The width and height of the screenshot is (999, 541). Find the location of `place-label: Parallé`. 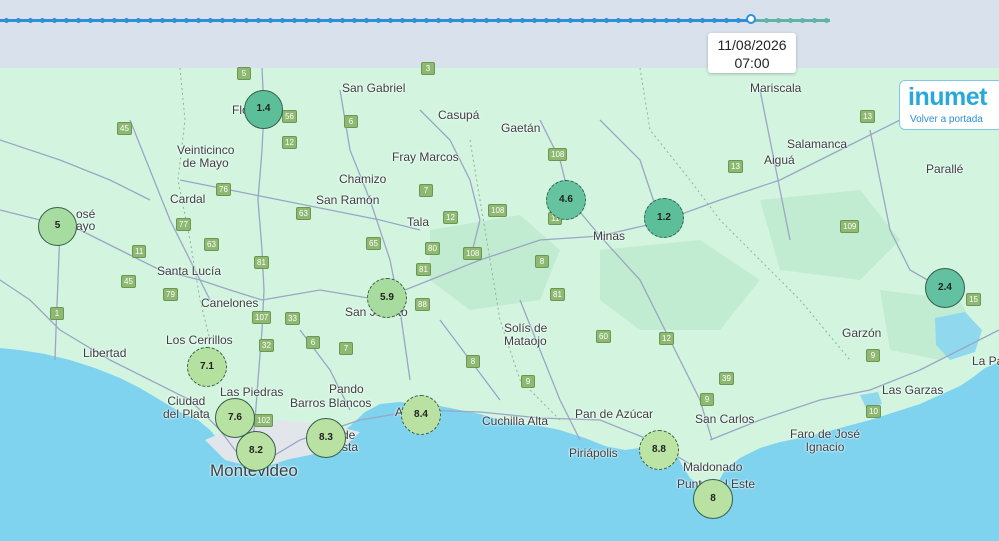

place-label: Parallé is located at coordinates (945, 169).